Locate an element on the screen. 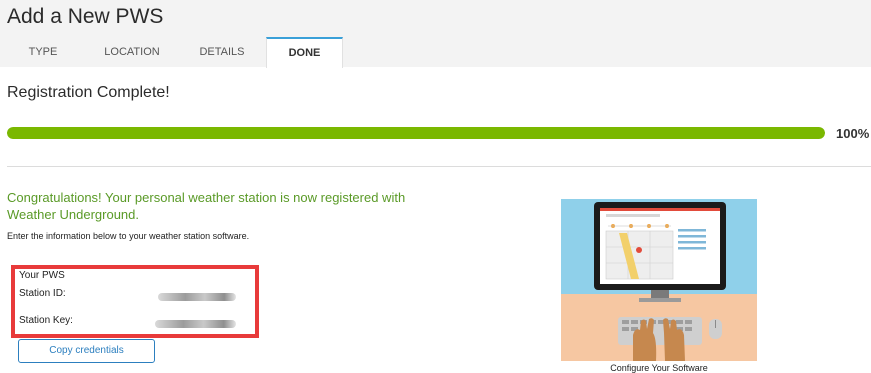 Image resolution: width=871 pixels, height=373 pixels. tab-details: DETAILS is located at coordinates (222, 52).